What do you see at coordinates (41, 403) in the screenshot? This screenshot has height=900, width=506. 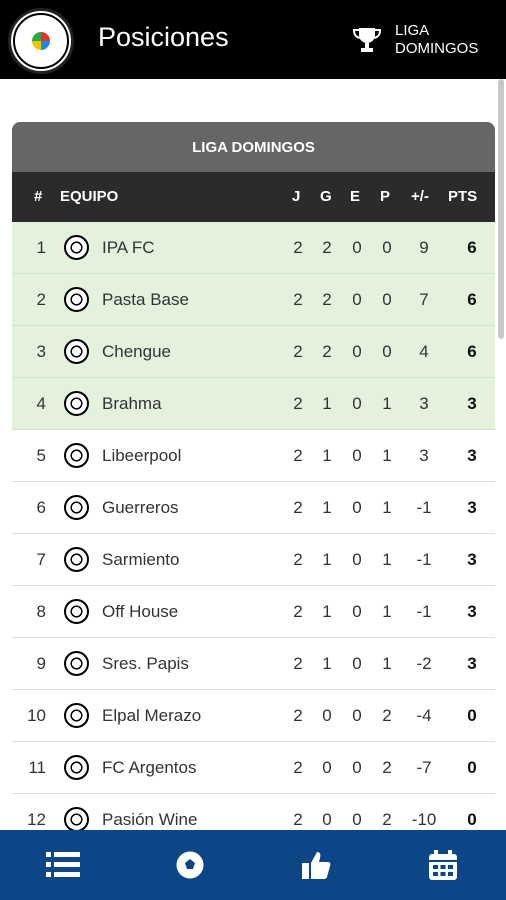 I see `position-cell: 4` at bounding box center [41, 403].